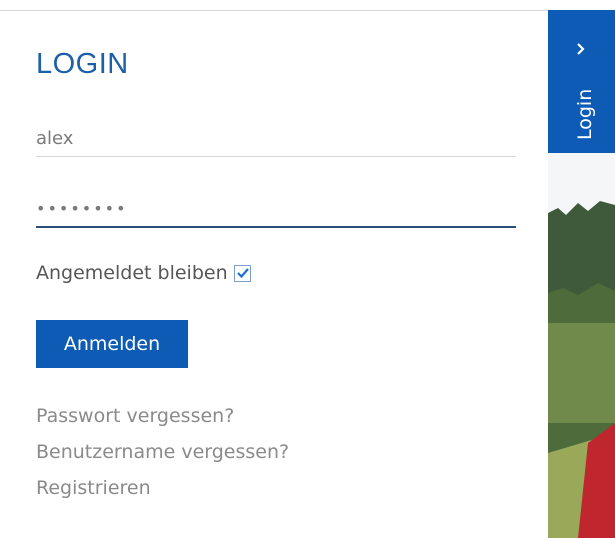 This screenshot has height=538, width=615. Describe the element at coordinates (112, 344) in the screenshot. I see `login-button: Anmelden` at that location.